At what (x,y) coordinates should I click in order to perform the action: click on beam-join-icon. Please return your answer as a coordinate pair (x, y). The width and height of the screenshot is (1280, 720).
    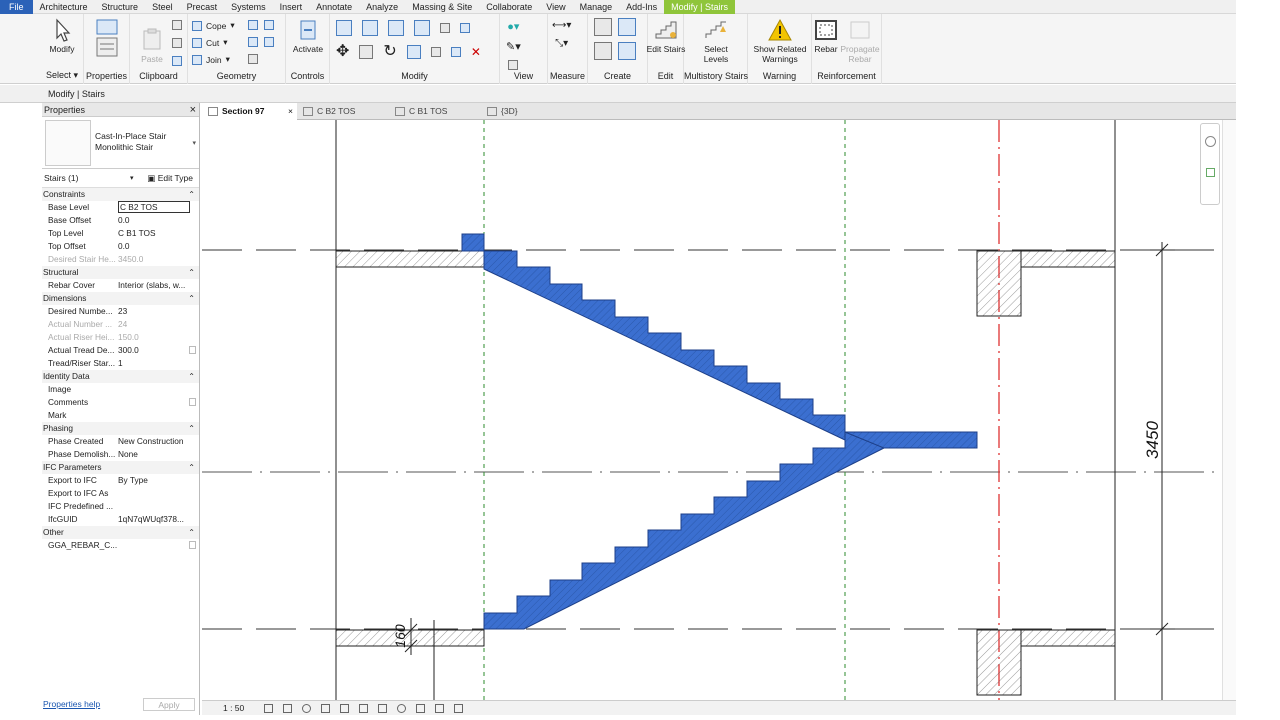
    Looking at the image, I should click on (269, 42).